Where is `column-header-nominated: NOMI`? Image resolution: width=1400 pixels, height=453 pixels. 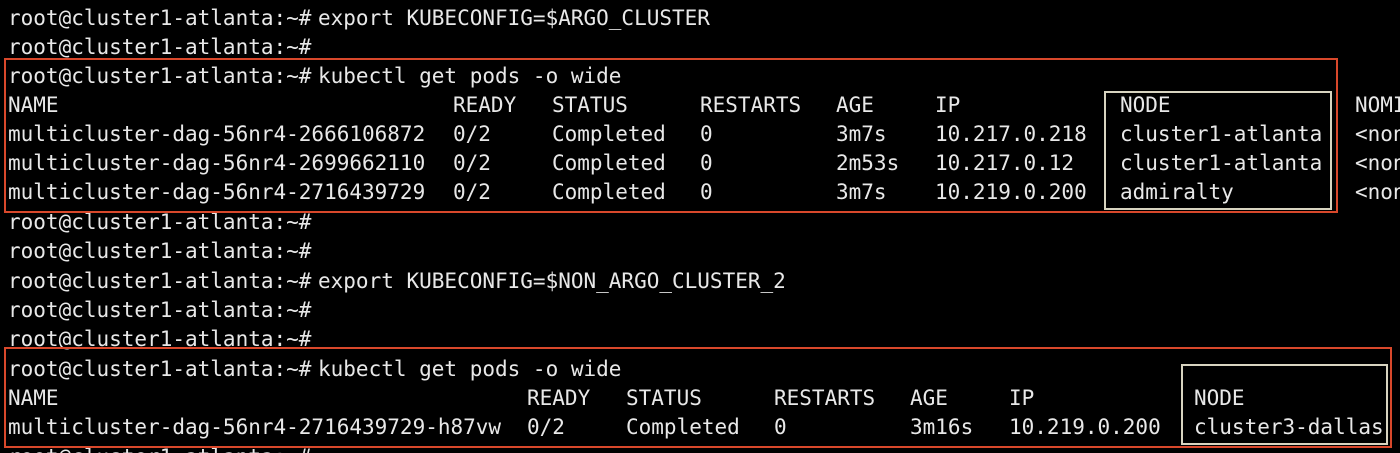 column-header-nominated: NOMI is located at coordinates (1377, 105).